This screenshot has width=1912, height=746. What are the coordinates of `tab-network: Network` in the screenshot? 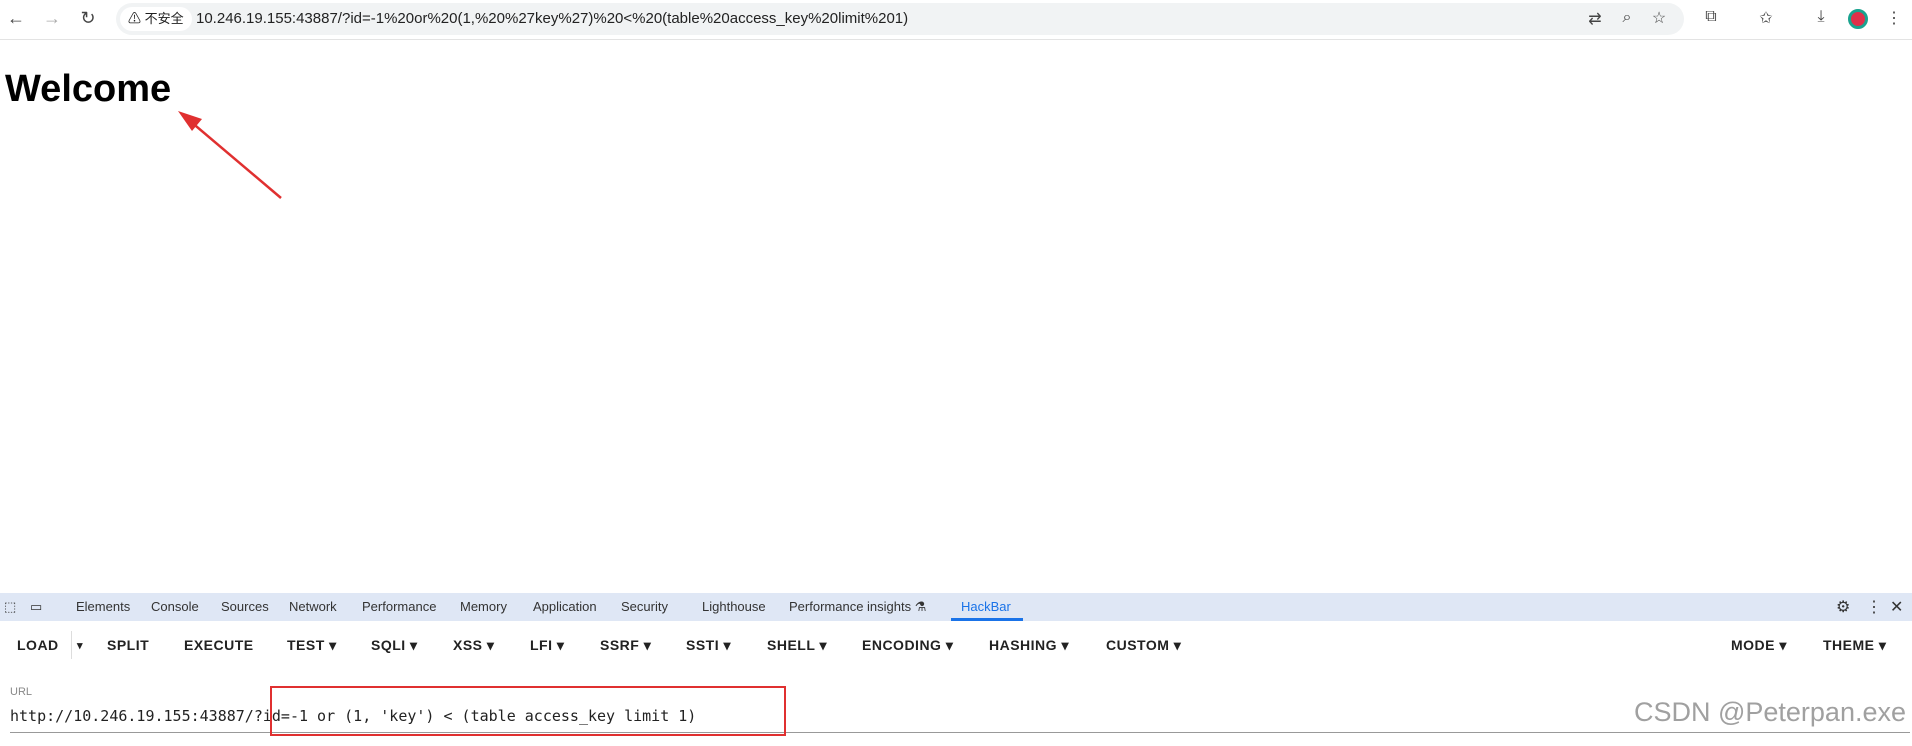 It's located at (313, 606).